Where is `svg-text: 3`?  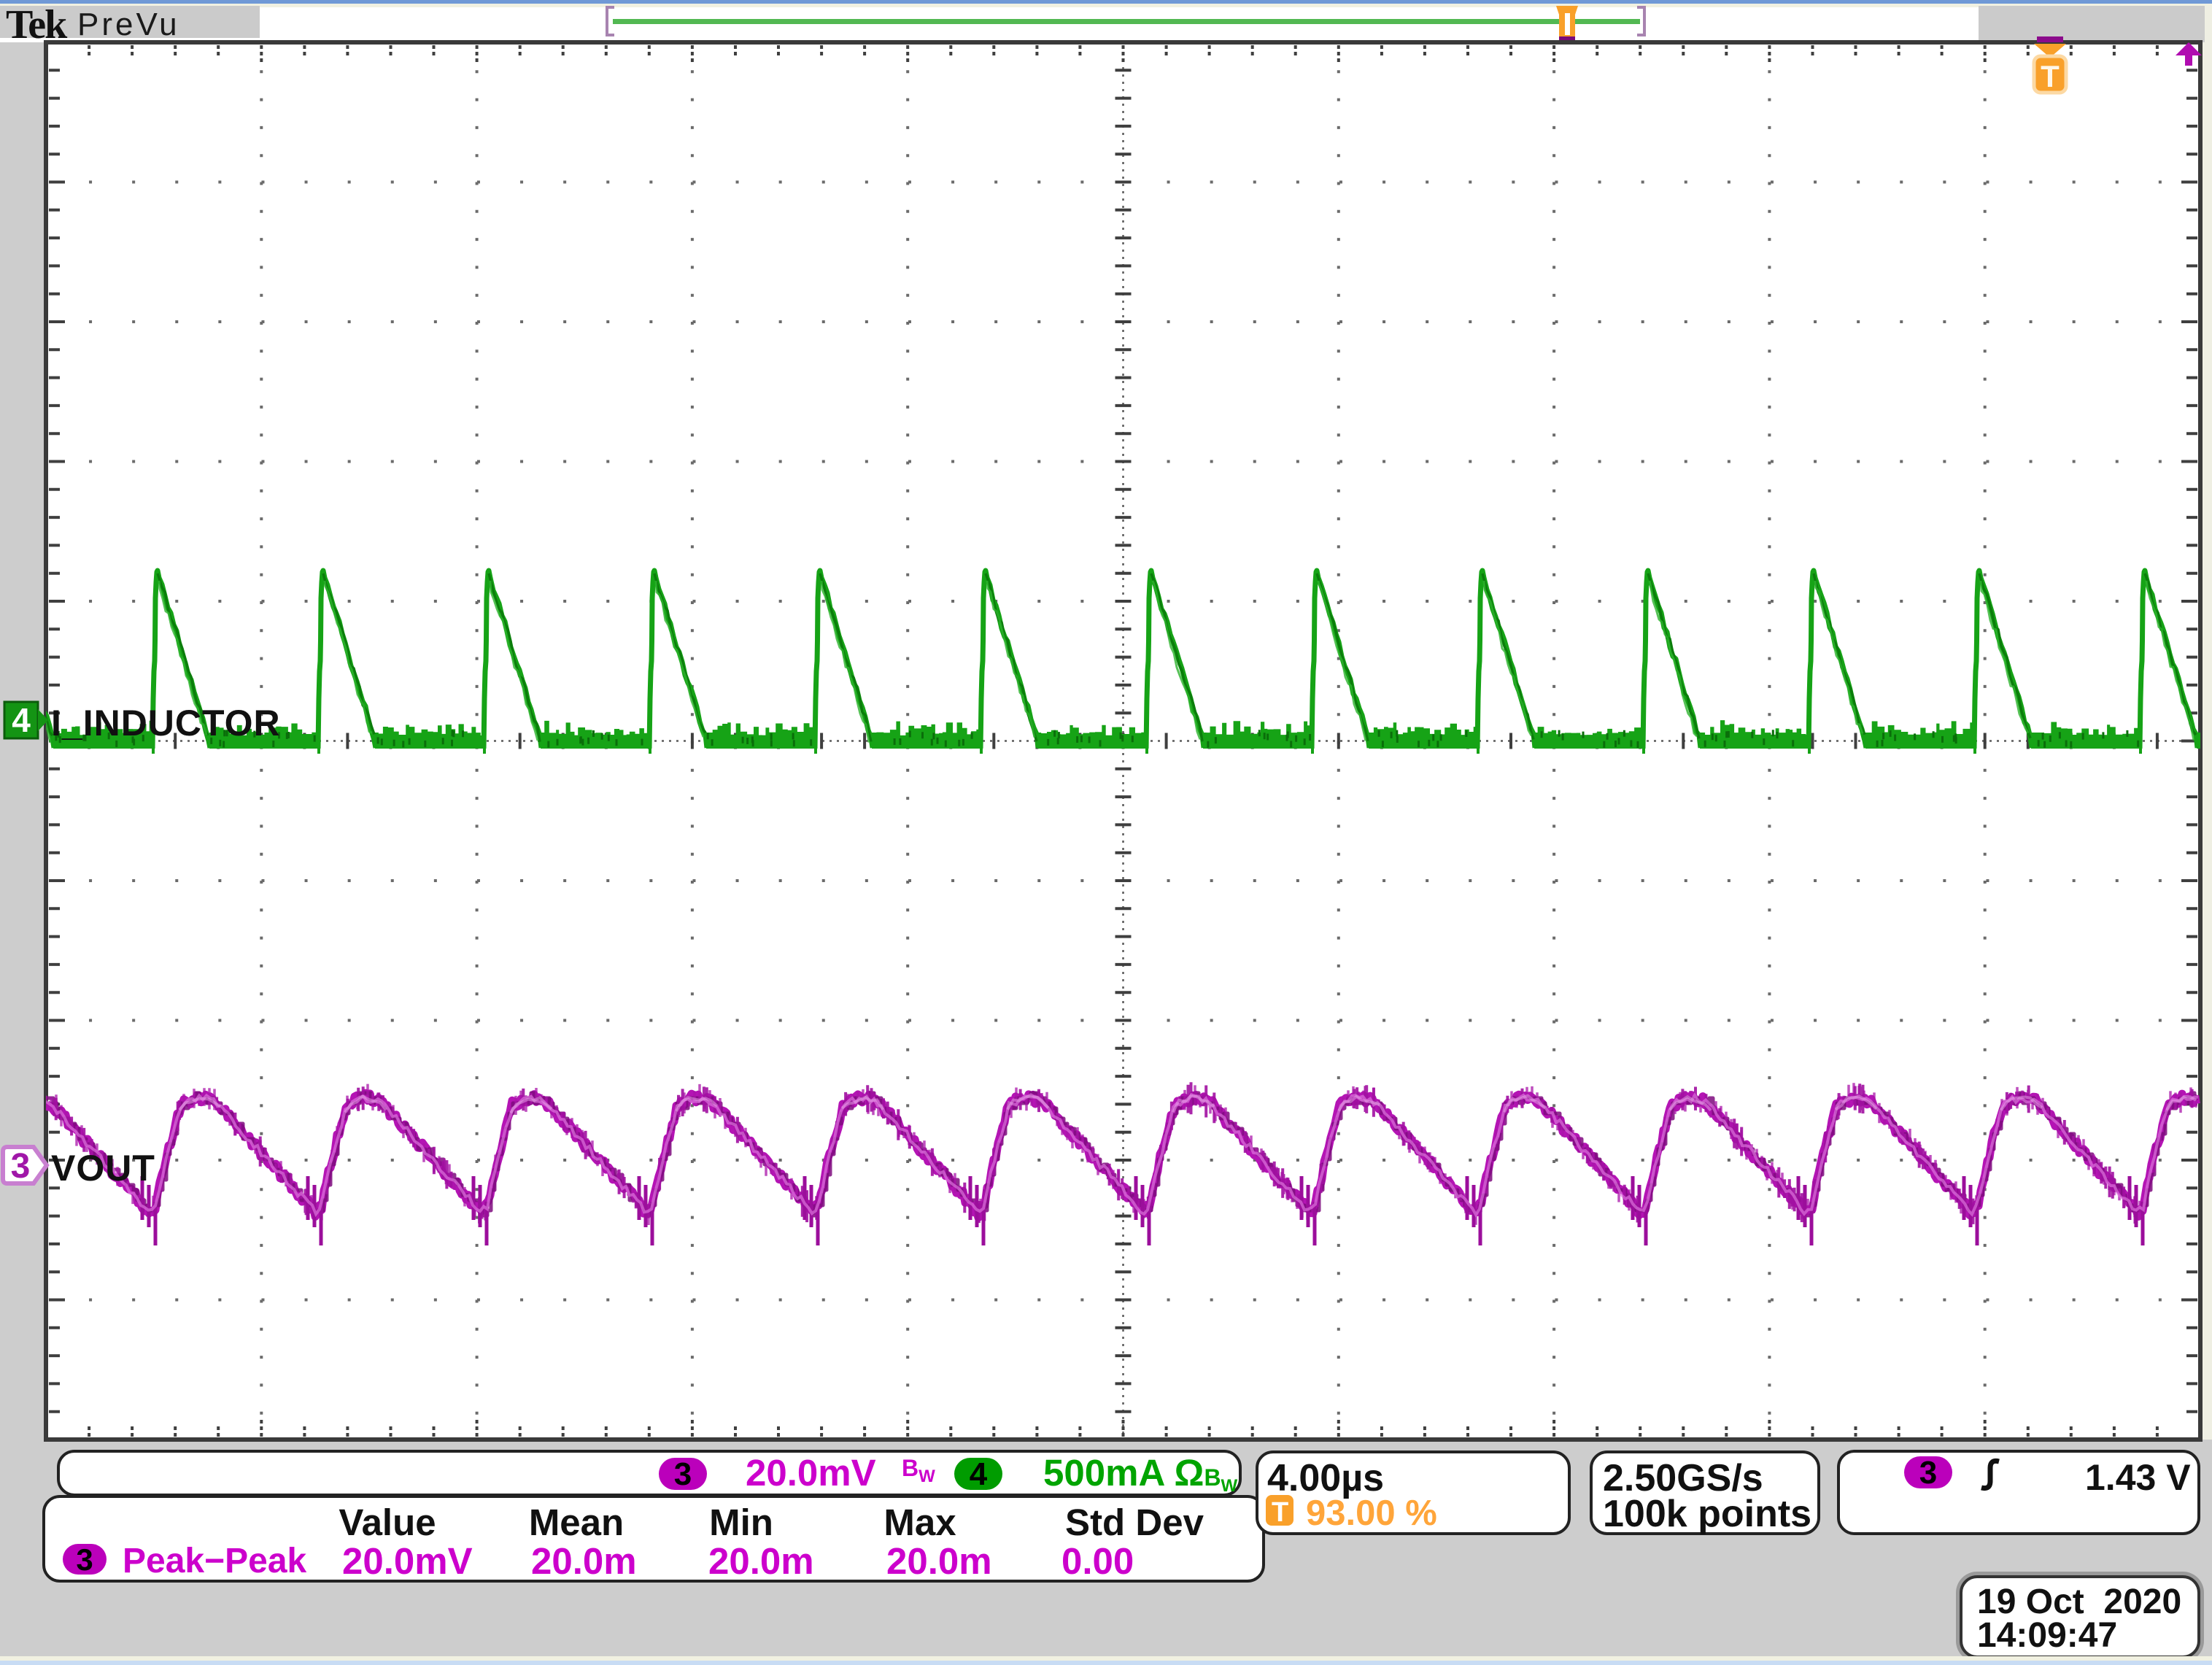
svg-text: 3 is located at coordinates (21, 1167).